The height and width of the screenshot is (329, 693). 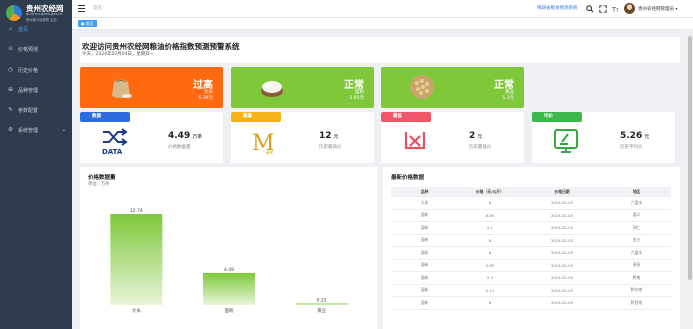 What do you see at coordinates (557, 117) in the screenshot?
I see `stat-badge: 均价` at bounding box center [557, 117].